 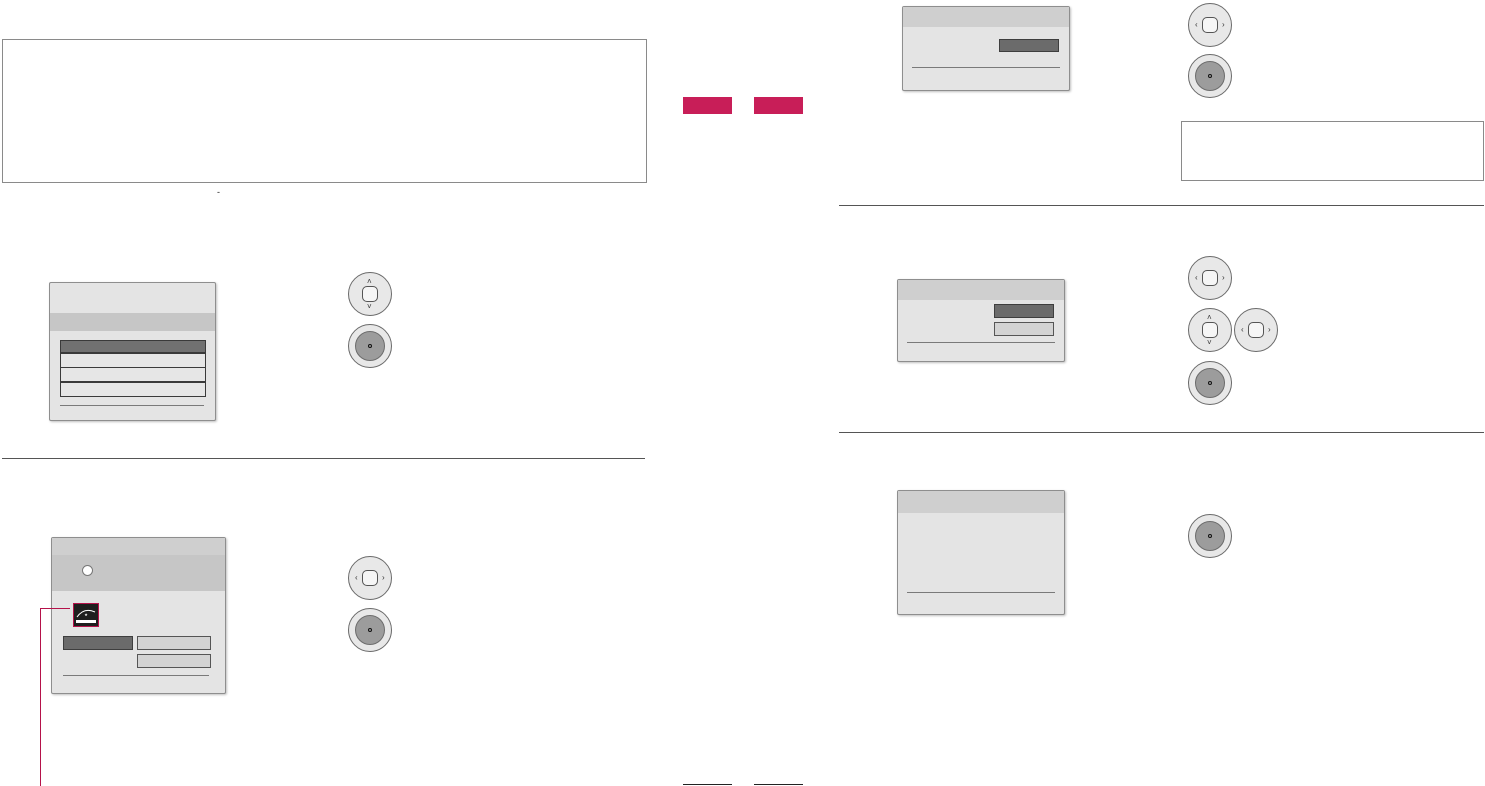 I want to click on nav-left-right-button-2: ‹ ›, so click(x=1256, y=330).